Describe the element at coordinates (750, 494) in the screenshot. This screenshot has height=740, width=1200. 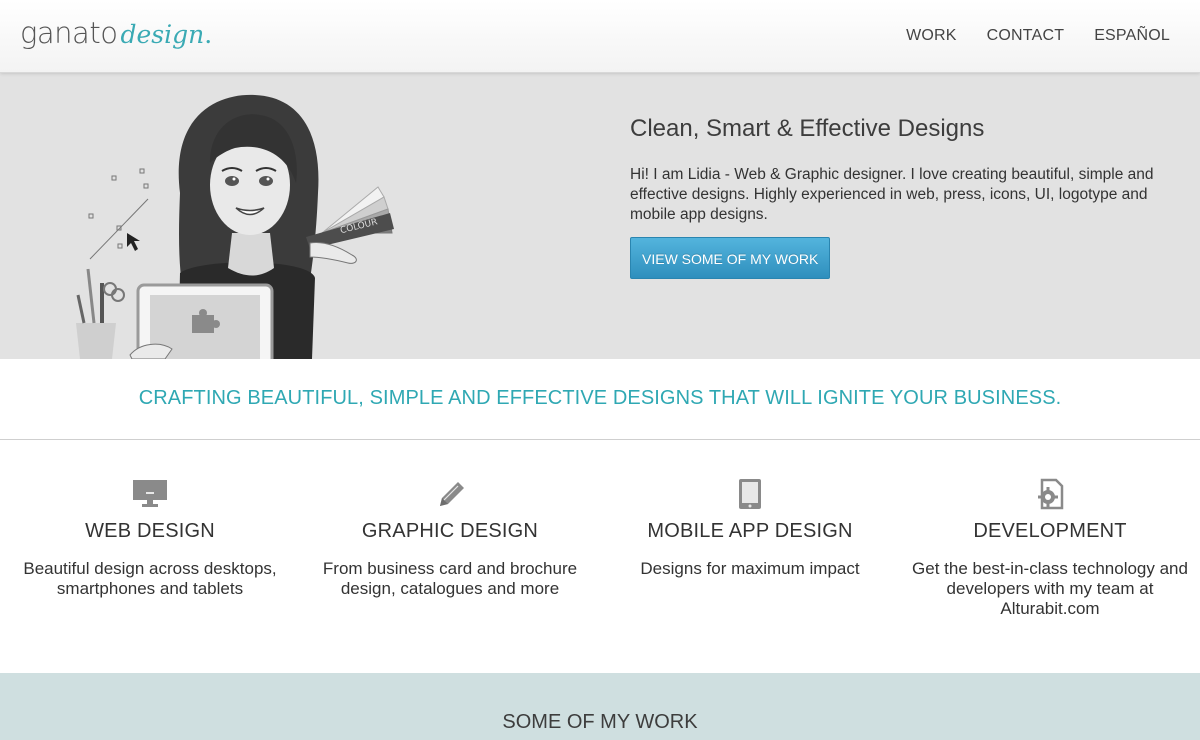
I see `tablet-icon` at that location.